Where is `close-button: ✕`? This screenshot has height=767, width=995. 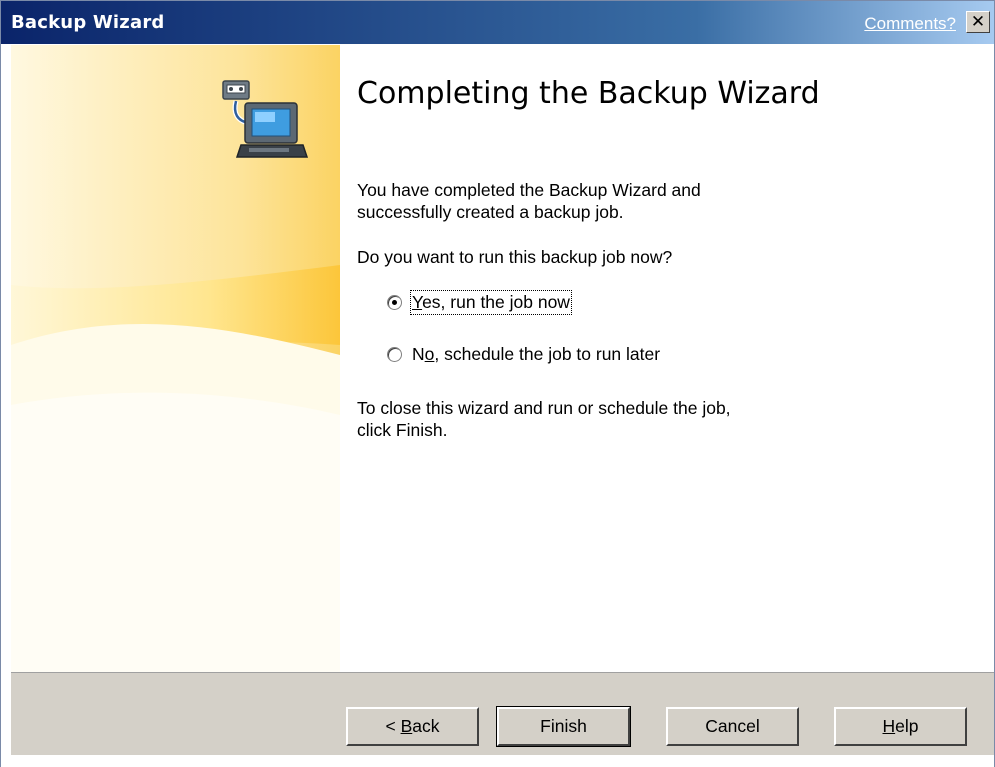
close-button: ✕ is located at coordinates (978, 22).